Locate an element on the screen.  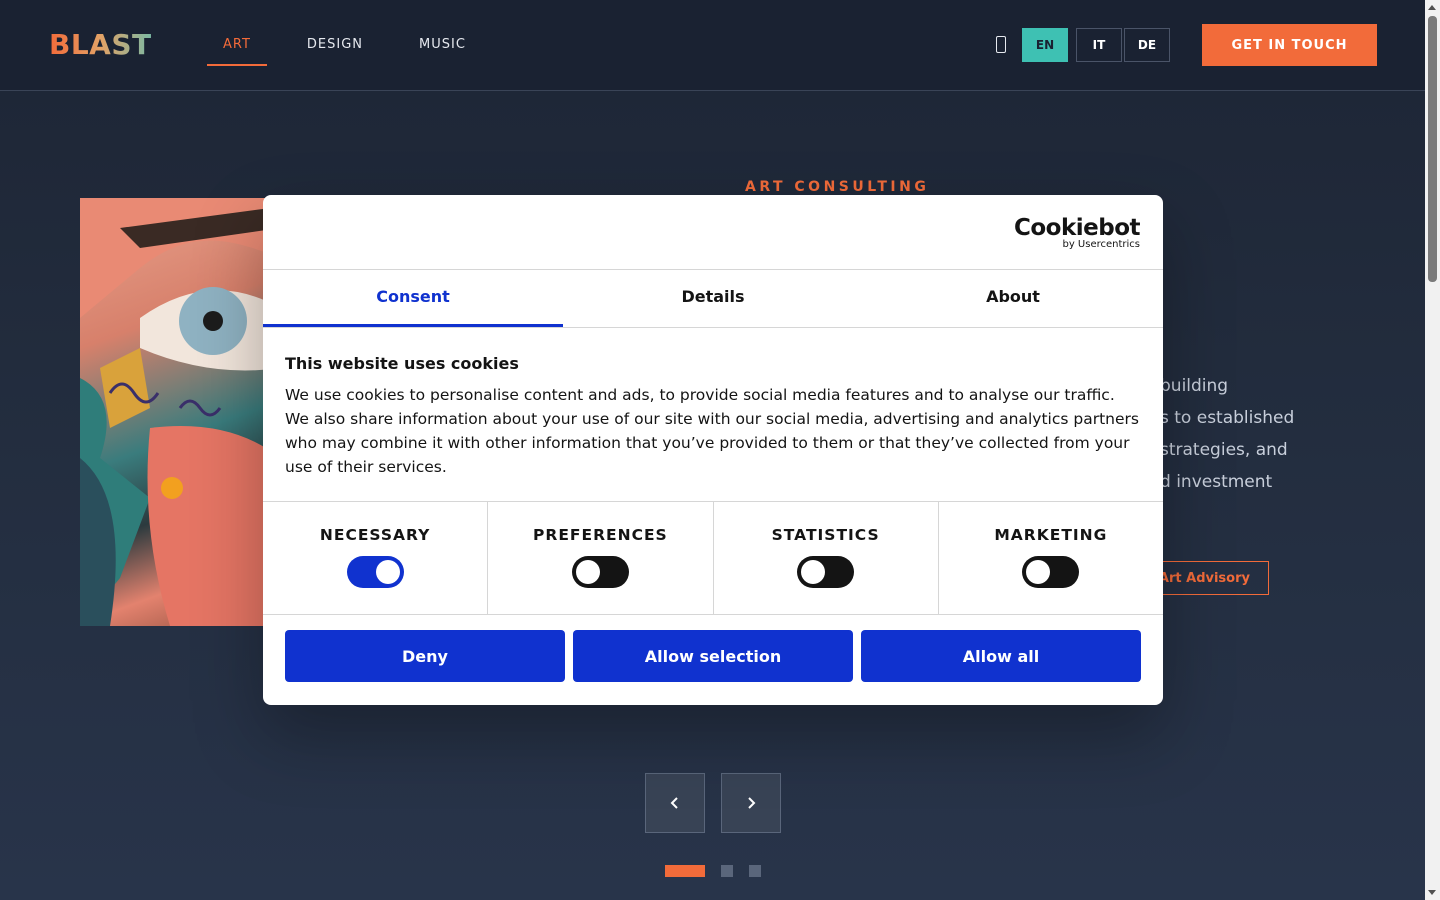
dialog-header: Cookiebot by Usercentrics is located at coordinates (713, 232).